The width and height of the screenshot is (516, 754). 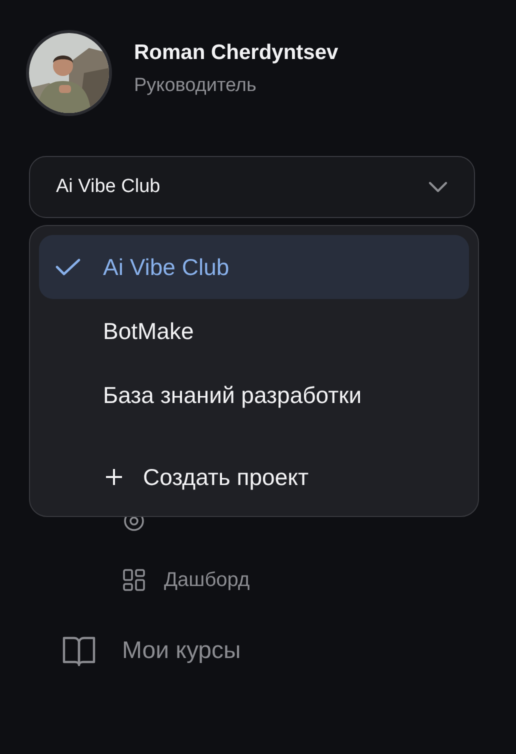 What do you see at coordinates (254, 331) in the screenshot?
I see `project-option: BotMake` at bounding box center [254, 331].